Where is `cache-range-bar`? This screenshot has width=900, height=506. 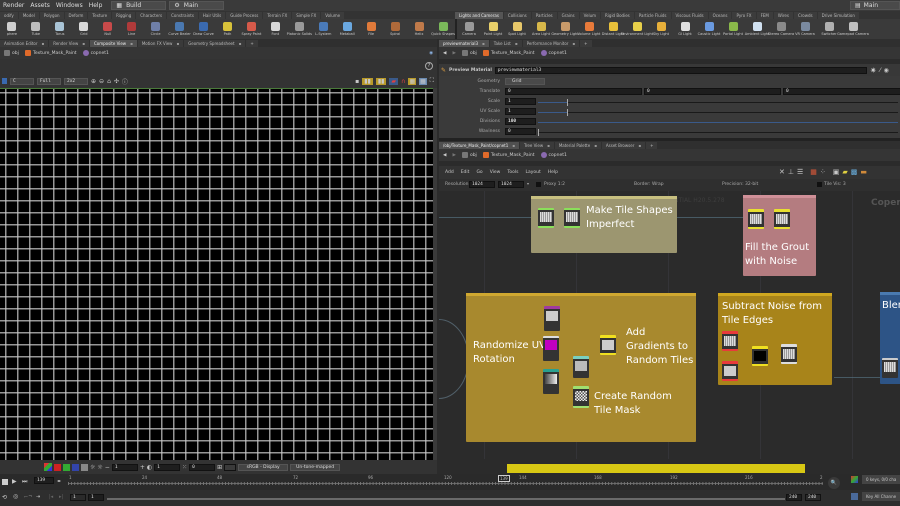
cache-range-bar is located at coordinates (656, 468).